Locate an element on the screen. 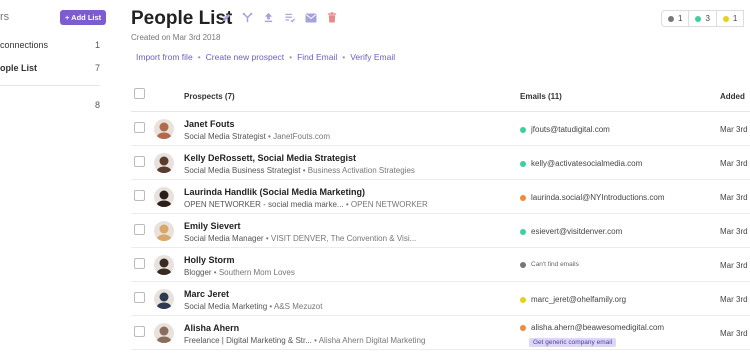 Image resolution: width=750 pixels, height=355 pixels. generic-email-tag: Get generic company email is located at coordinates (573, 342).